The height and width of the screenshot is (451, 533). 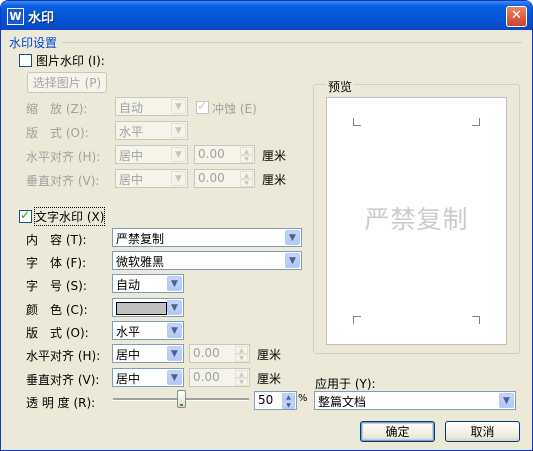 I want to click on washout-label: 冲蚀 (E), so click(x=234, y=109).